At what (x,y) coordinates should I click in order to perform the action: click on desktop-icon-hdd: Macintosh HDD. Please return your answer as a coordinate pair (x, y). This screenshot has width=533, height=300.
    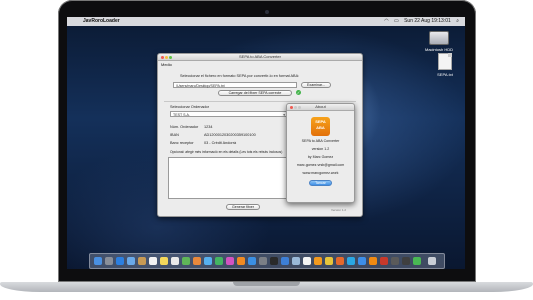
    Looking at the image, I should click on (439, 41).